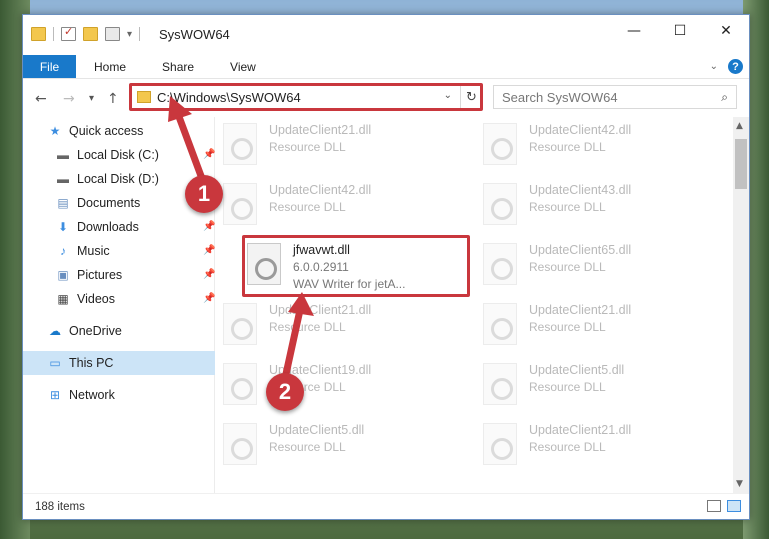 This screenshot has width=769, height=539. Describe the element at coordinates (92, 395) in the screenshot. I see `sidebar-item-label: Network` at that location.